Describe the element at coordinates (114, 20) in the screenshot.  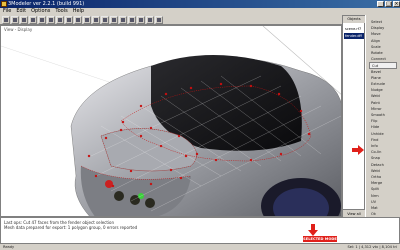
I see `wireframe-icon` at that location.